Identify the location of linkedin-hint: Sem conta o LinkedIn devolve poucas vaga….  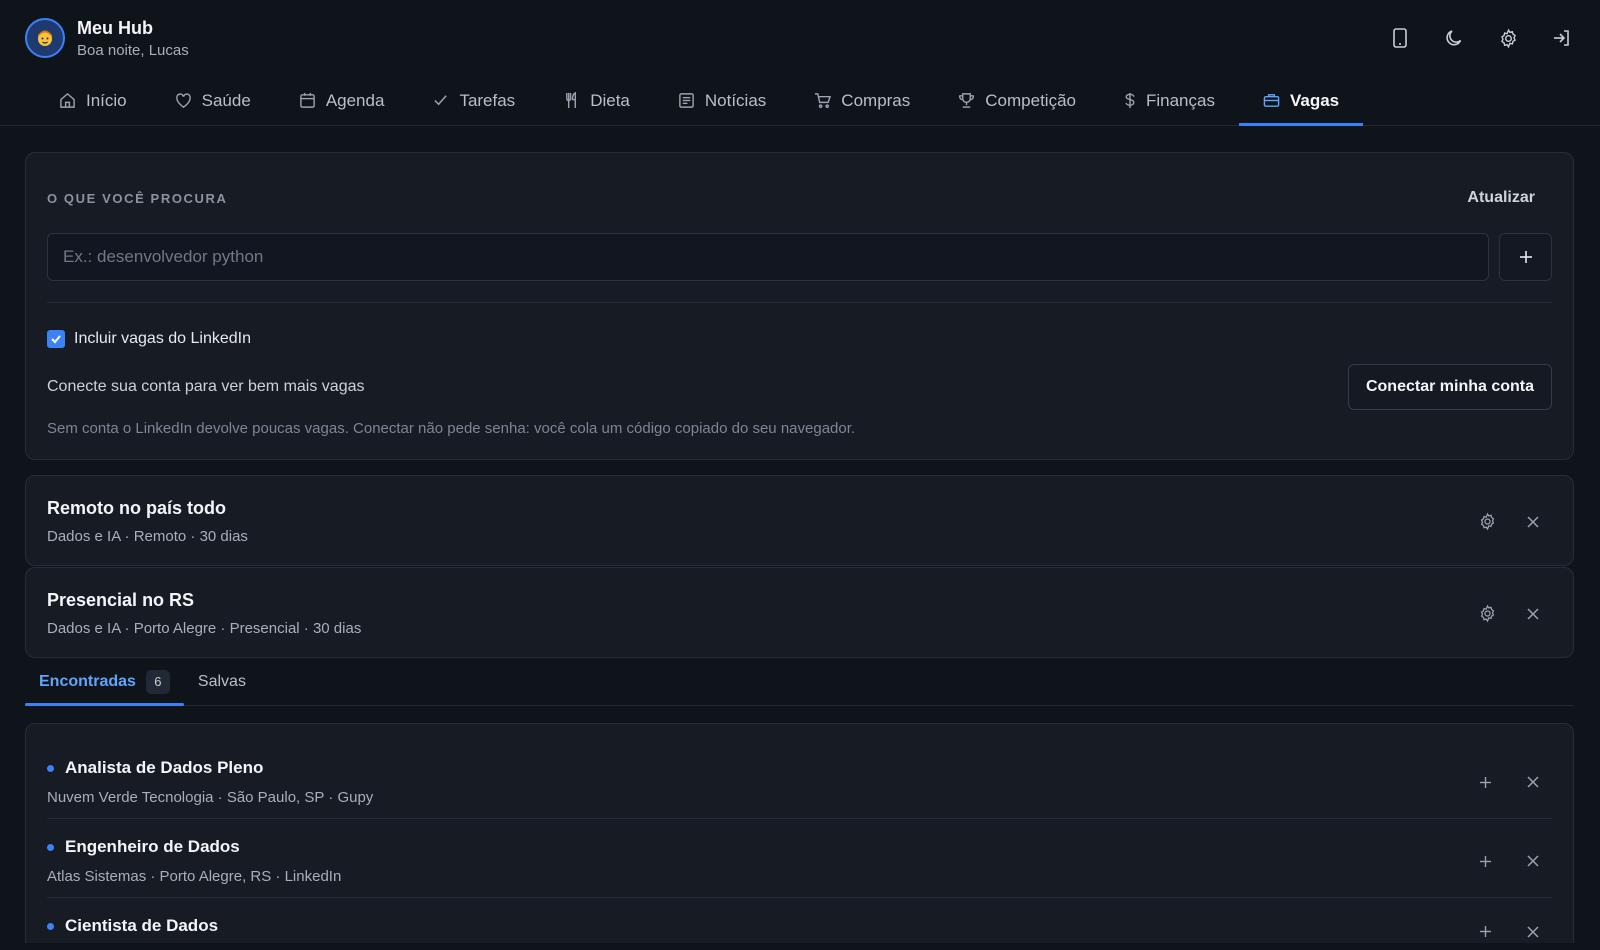
(451, 428).